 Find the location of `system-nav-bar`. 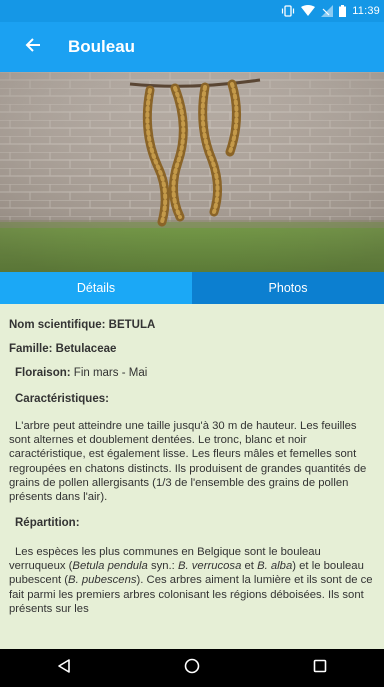

system-nav-bar is located at coordinates (192, 668).